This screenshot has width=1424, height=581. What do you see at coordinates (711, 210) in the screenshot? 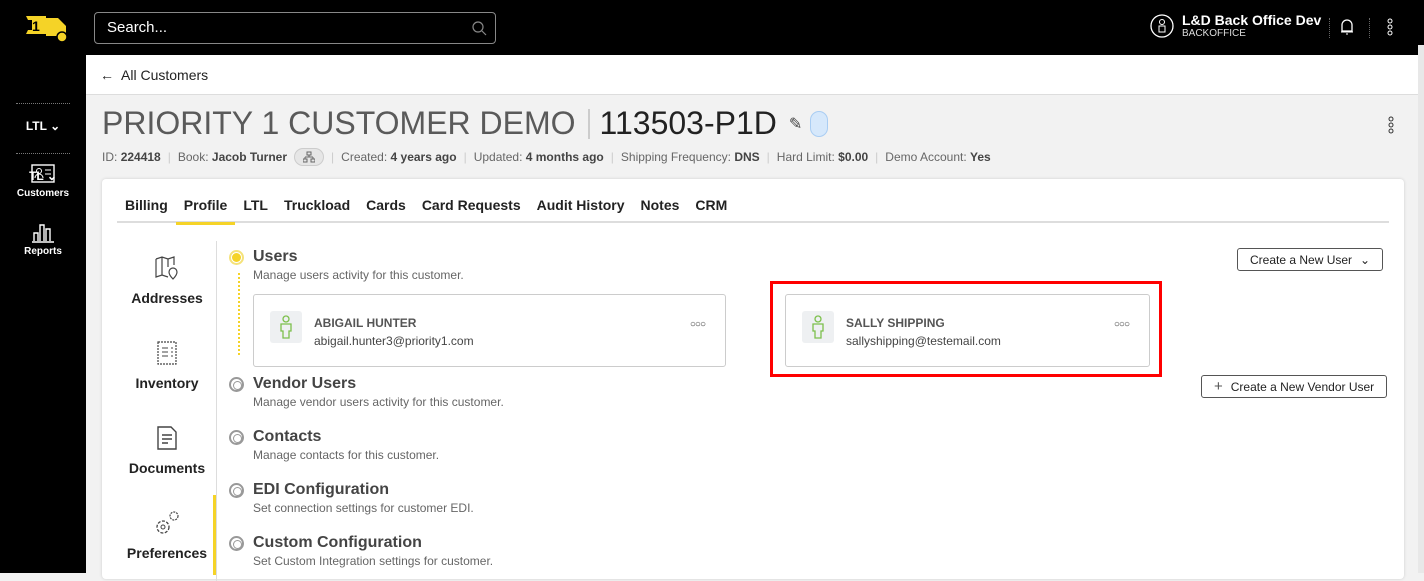
I see `tab-crm: CRM` at bounding box center [711, 210].